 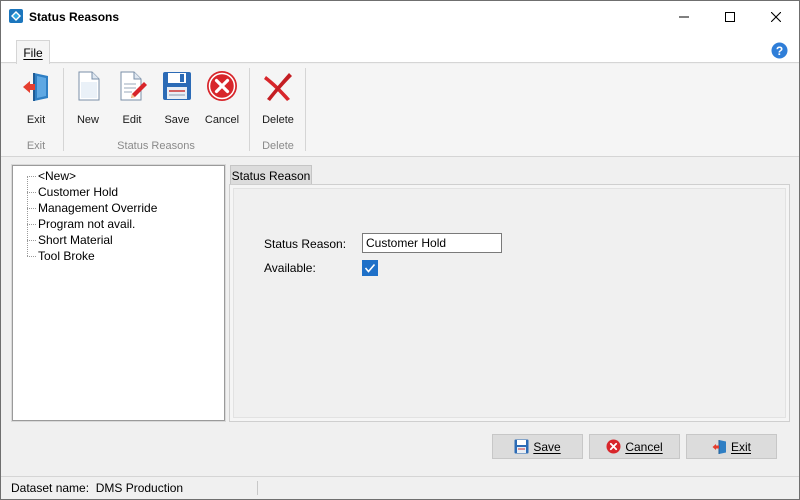 What do you see at coordinates (278, 120) in the screenshot?
I see `delete-ribbon-label: Delete` at bounding box center [278, 120].